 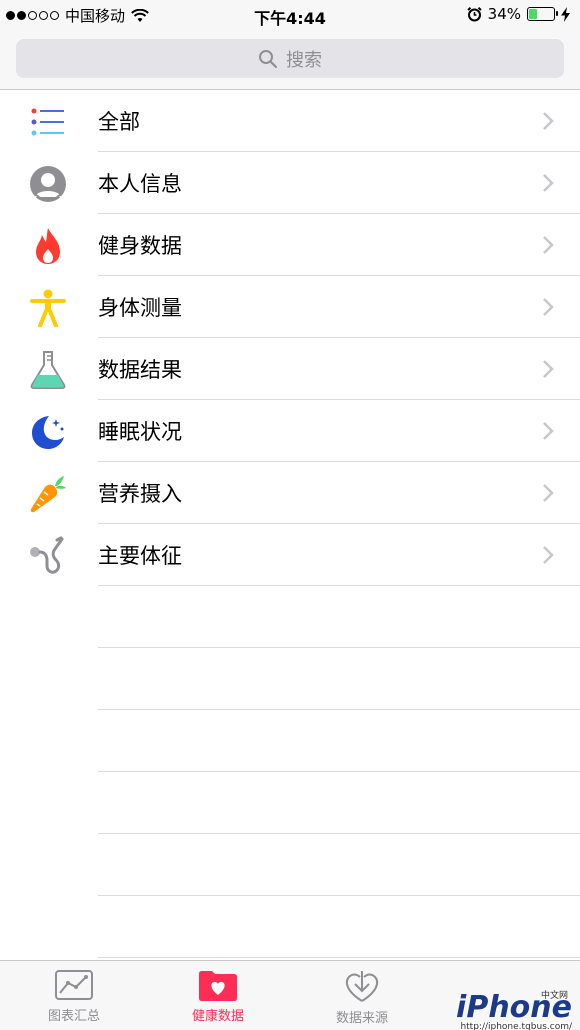 I want to click on category-row-personal-info: 本人信息, so click(x=290, y=183).